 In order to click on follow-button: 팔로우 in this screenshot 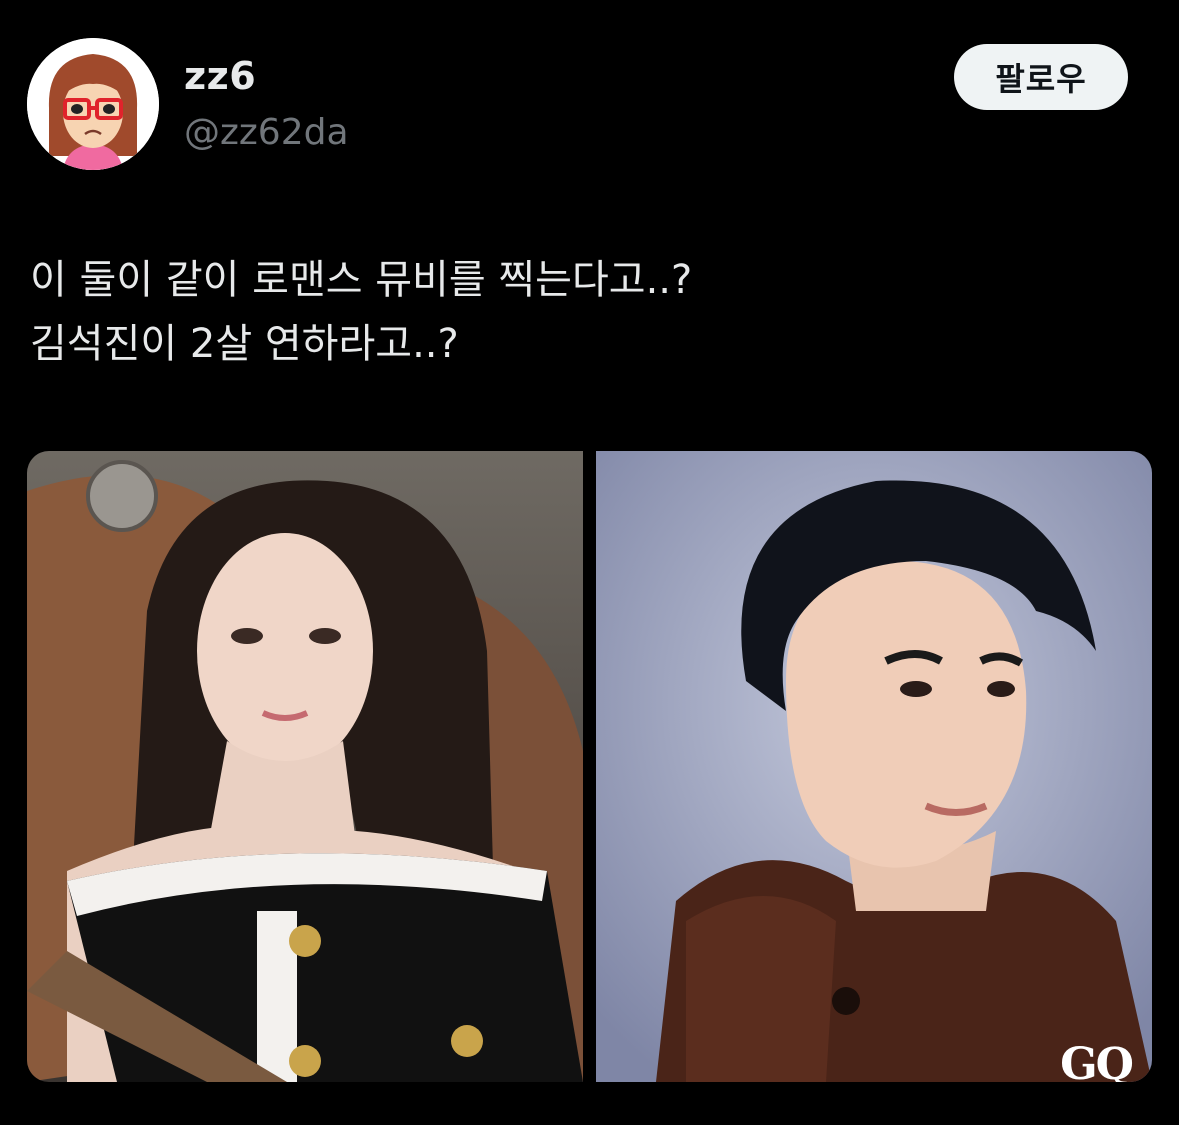, I will do `click(1041, 77)`.